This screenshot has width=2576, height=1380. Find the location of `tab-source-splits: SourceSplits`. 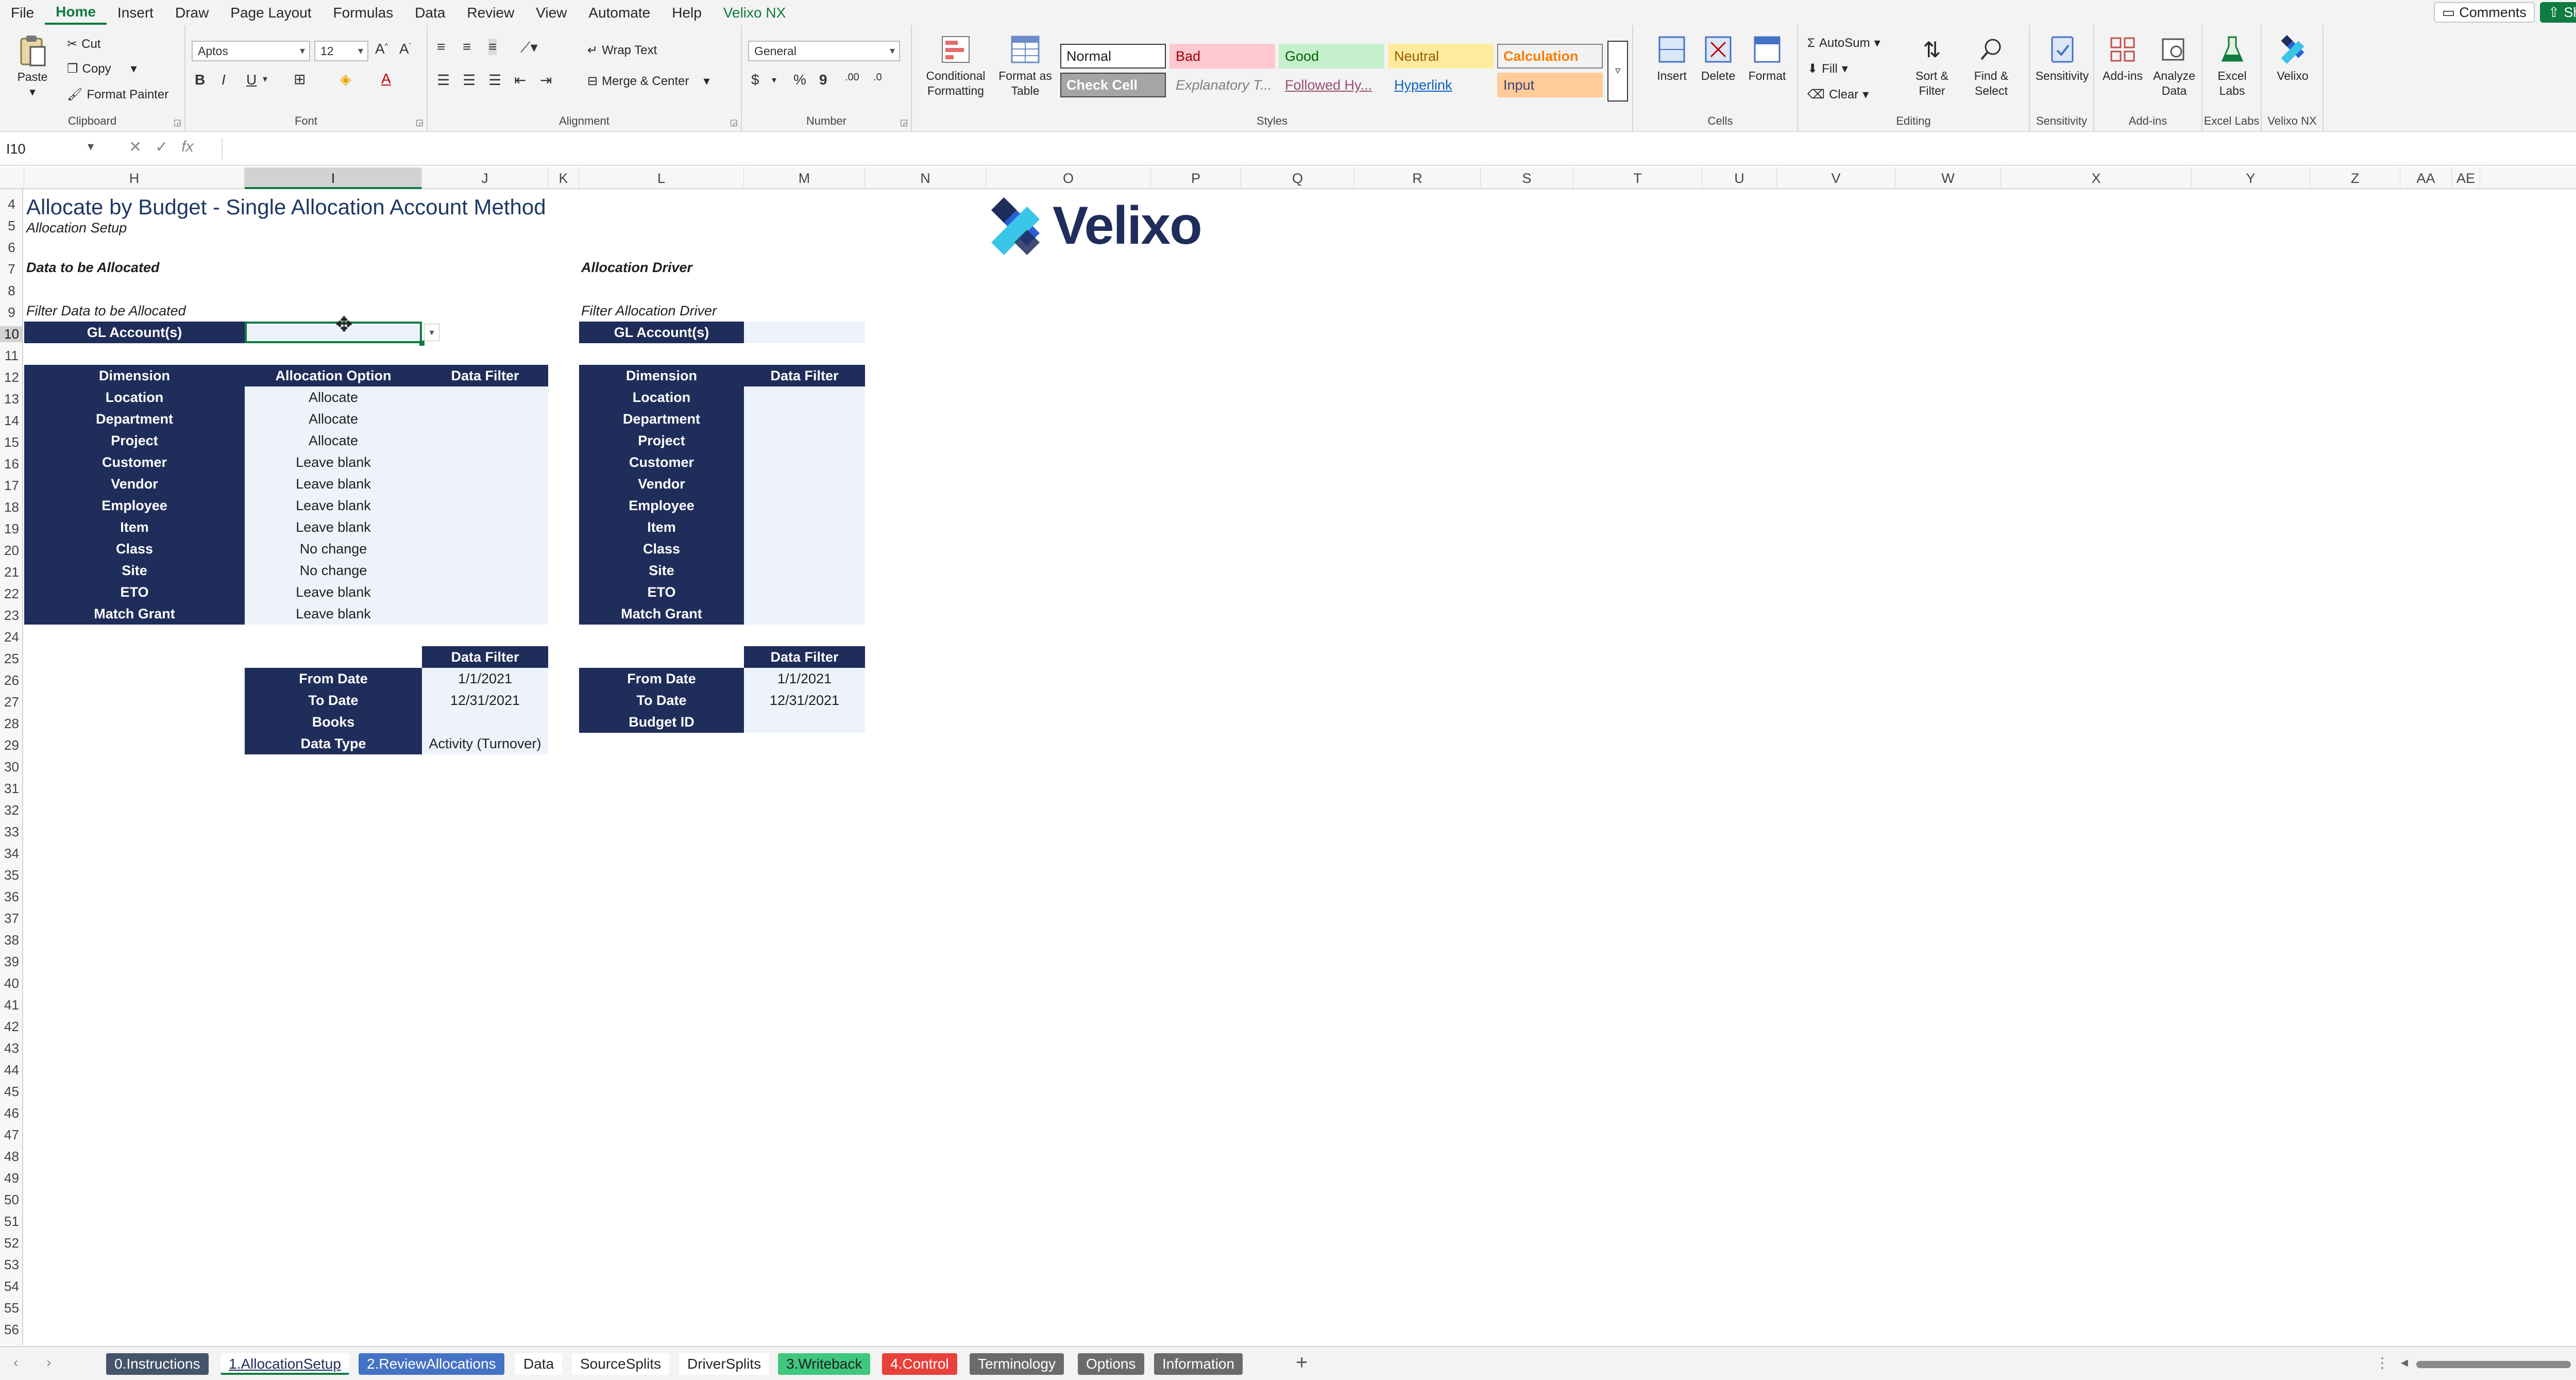

tab-source-splits: SourceSplits is located at coordinates (621, 1364).